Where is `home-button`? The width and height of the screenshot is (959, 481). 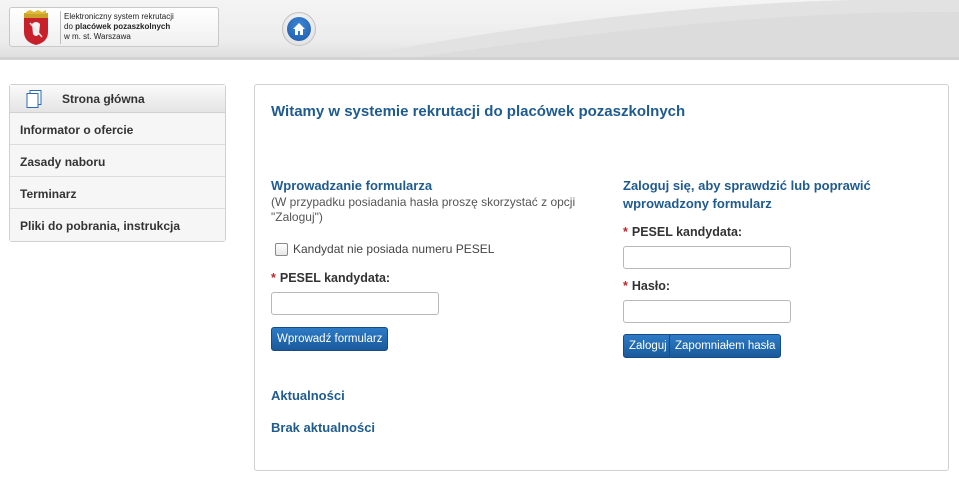 home-button is located at coordinates (299, 29).